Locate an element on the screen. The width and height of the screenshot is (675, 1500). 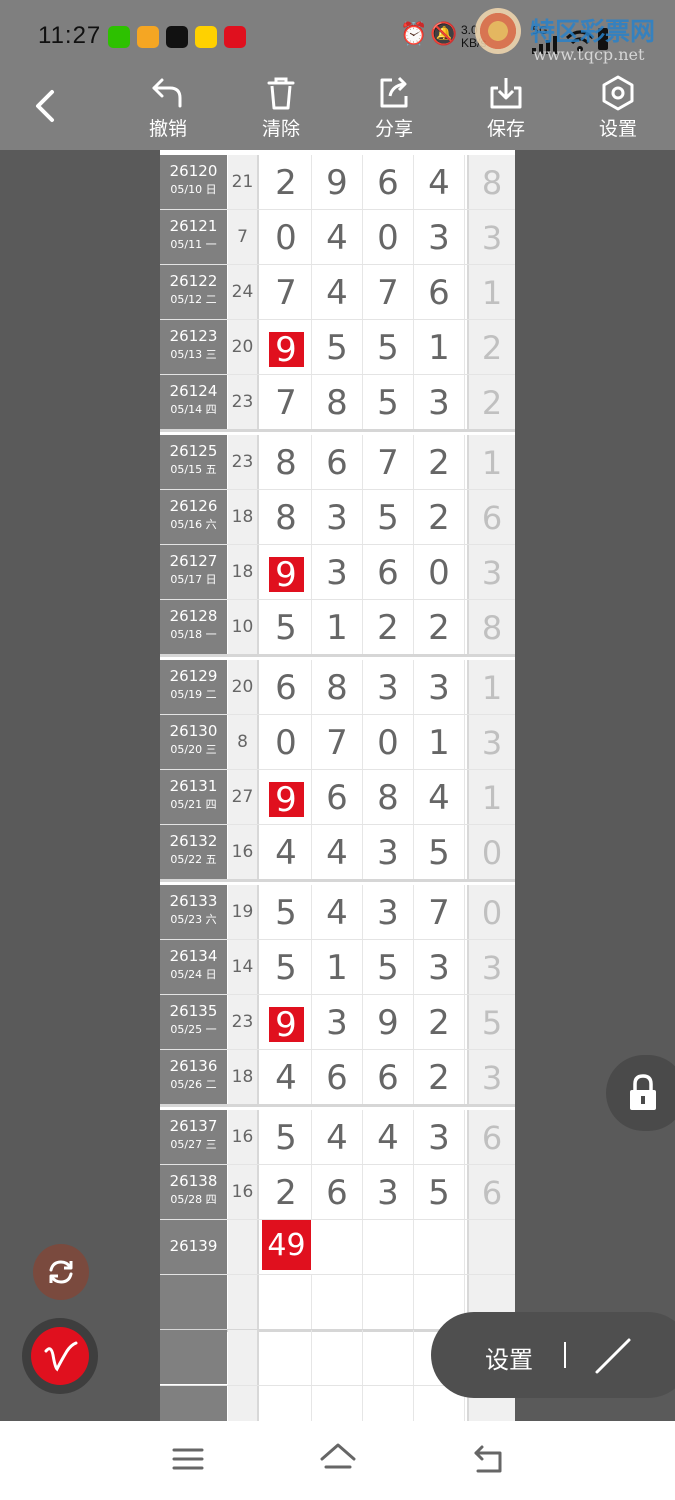
pending-row: 26139 49 is located at coordinates (337, 1247).